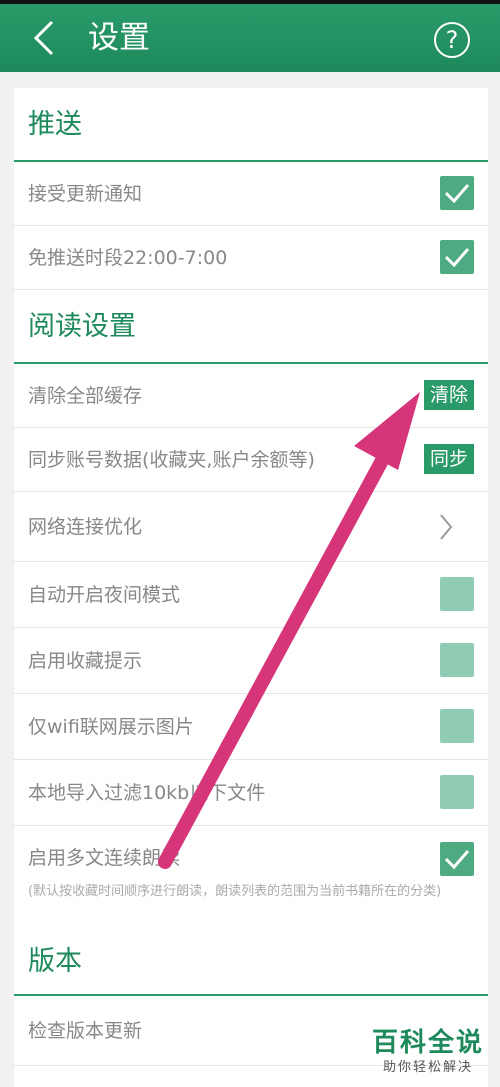 The height and width of the screenshot is (1087, 500). Describe the element at coordinates (85, 1031) in the screenshot. I see `row-label: 检查版本更新` at that location.